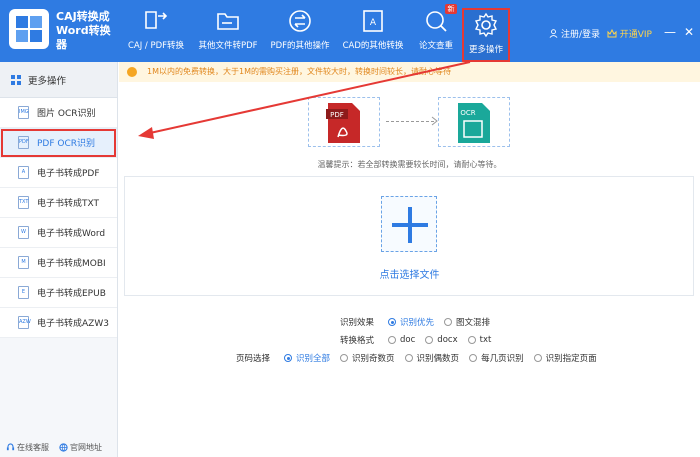  What do you see at coordinates (300, 46) in the screenshot?
I see `tool-label: PDF的其他操作` at bounding box center [300, 46].